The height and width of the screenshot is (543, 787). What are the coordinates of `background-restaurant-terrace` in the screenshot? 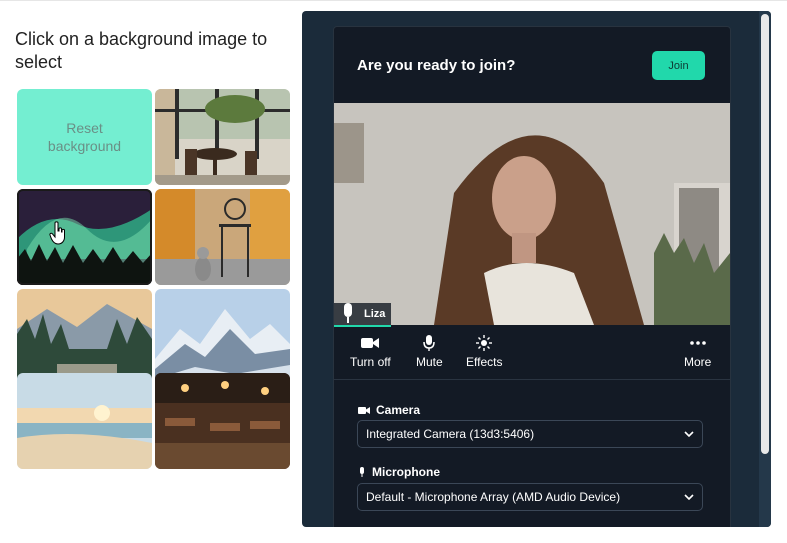 It's located at (222, 137).